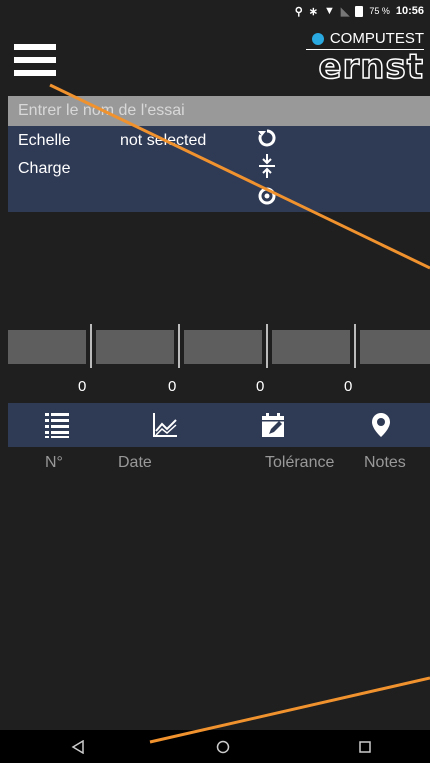 The image size is (430, 763). Describe the element at coordinates (379, 11) in the screenshot. I see `battery-percent: 75 %` at that location.